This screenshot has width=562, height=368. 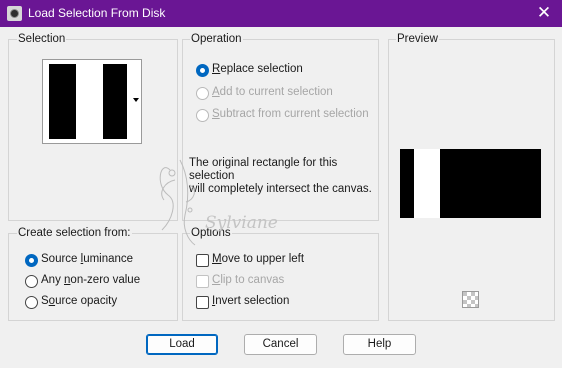 I want to click on options-group-label: Options, so click(x=211, y=233).